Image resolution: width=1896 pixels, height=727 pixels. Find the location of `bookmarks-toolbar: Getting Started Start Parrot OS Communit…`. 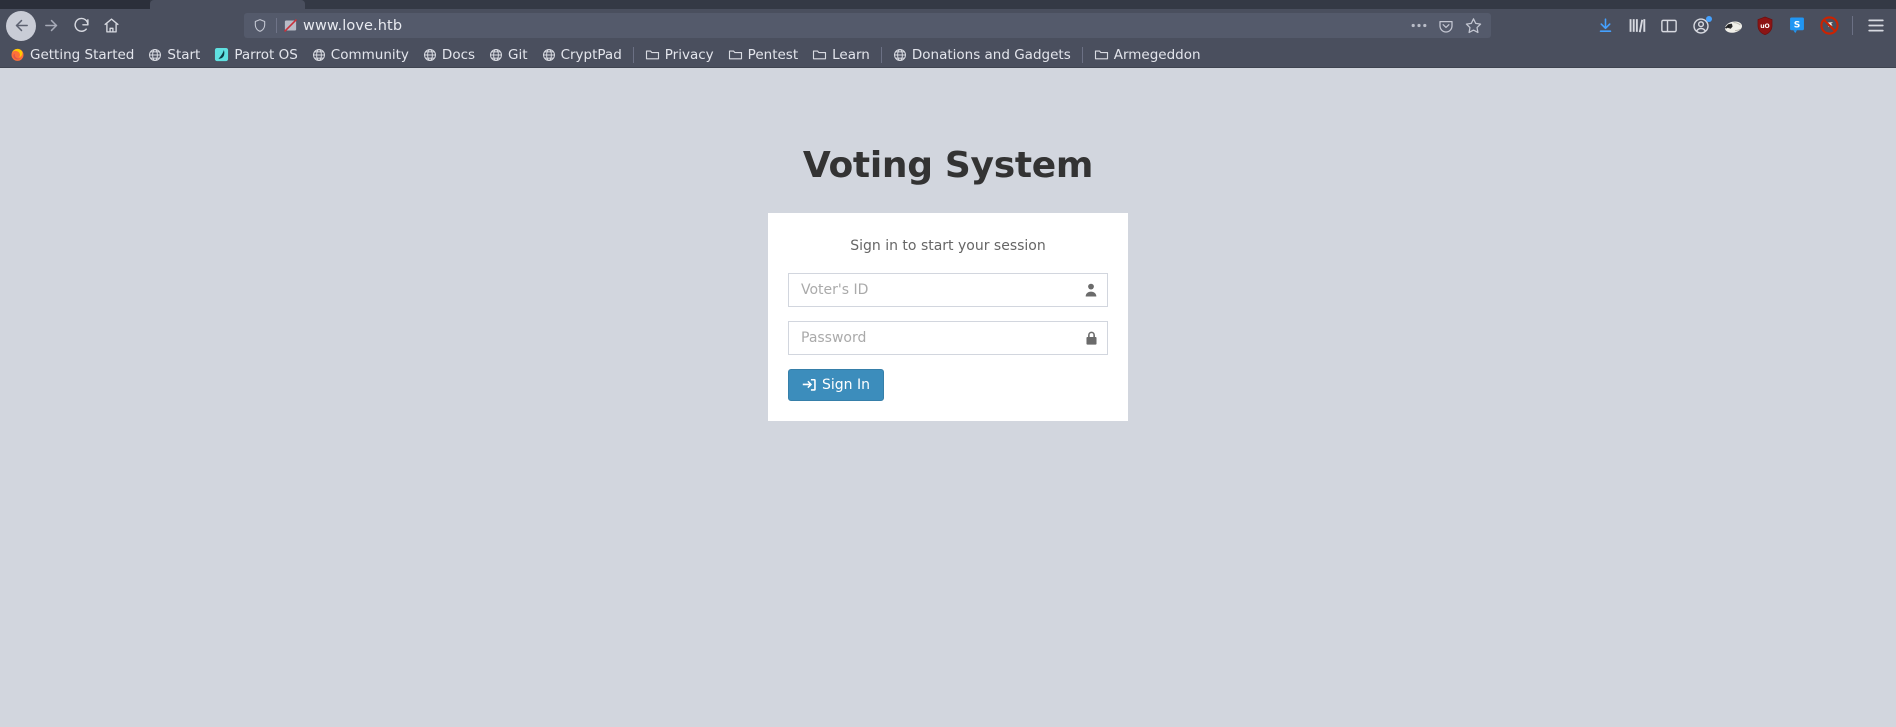

bookmarks-toolbar: Getting Started Start Parrot OS Communit… is located at coordinates (948, 55).